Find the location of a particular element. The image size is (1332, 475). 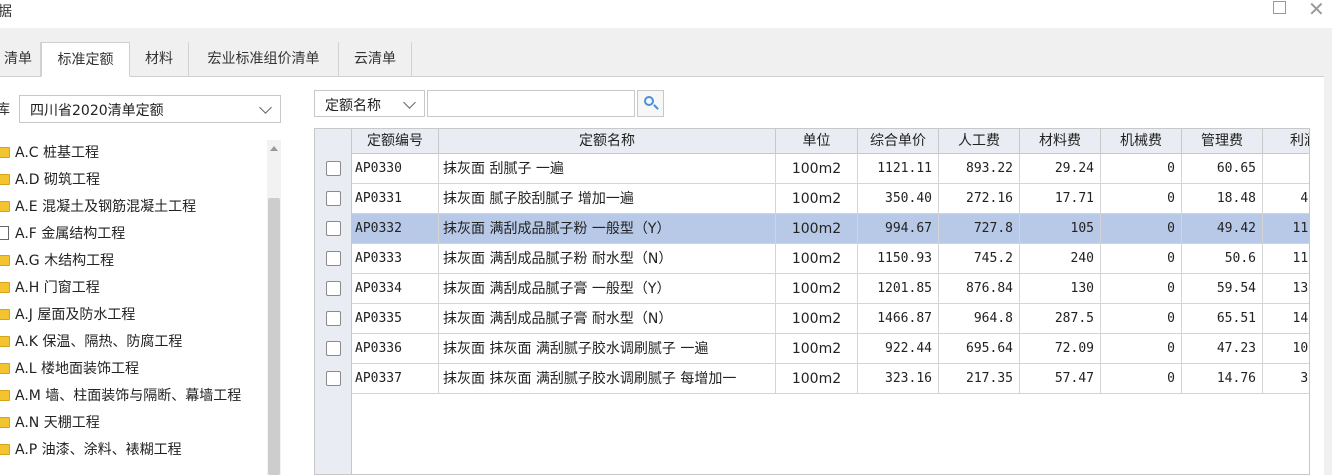

cell-profit: 135 is located at coordinates (1286, 289).